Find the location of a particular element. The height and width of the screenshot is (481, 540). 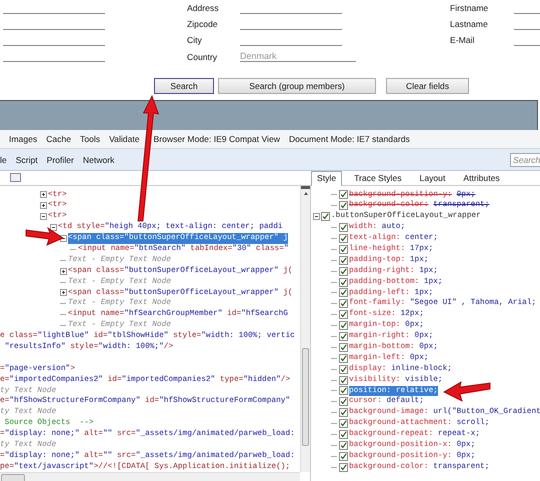

vertical-scrollbar is located at coordinates (305, 329).